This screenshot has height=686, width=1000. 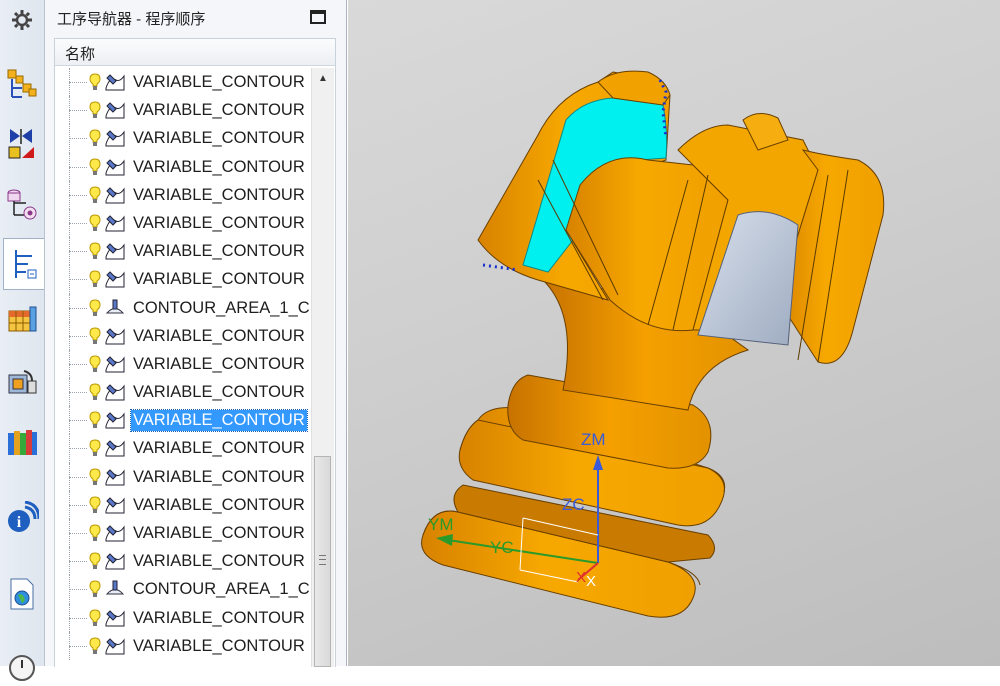 What do you see at coordinates (502, 547) in the screenshot?
I see `yc-label: YC` at bounding box center [502, 547].